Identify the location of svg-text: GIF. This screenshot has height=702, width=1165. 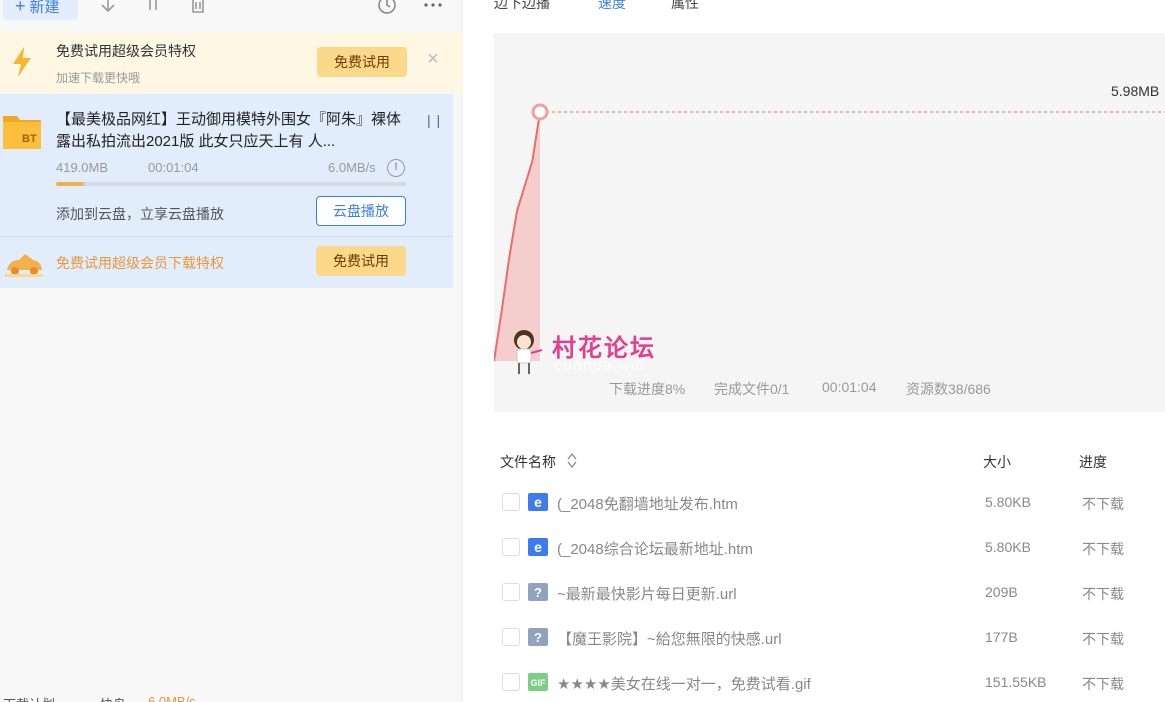
(539, 683).